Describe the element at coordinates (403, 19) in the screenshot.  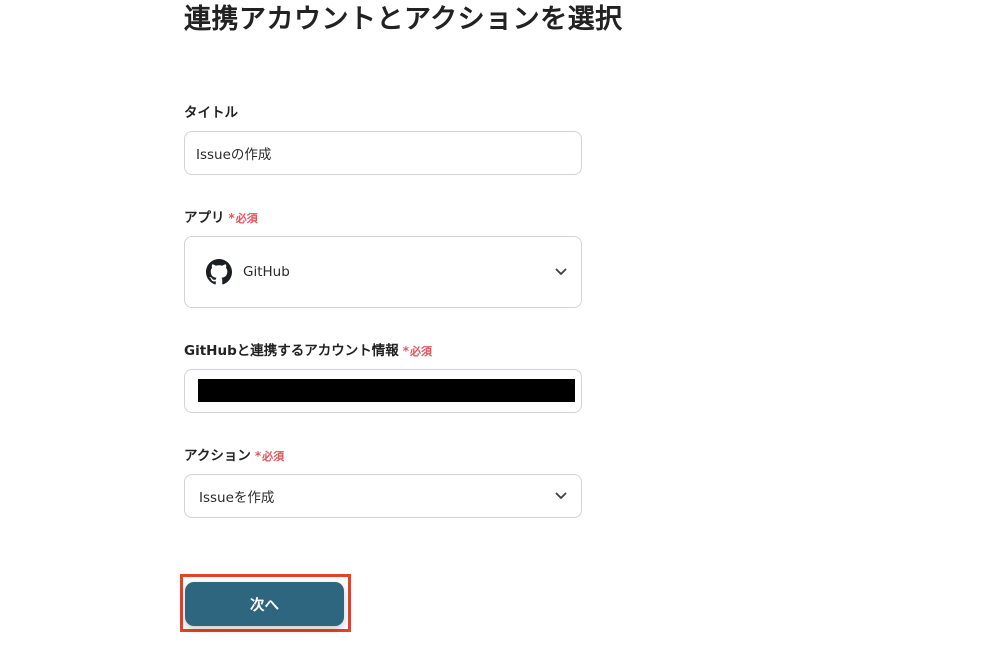
I see `page-title: 連携アカウントとアクションを選択` at that location.